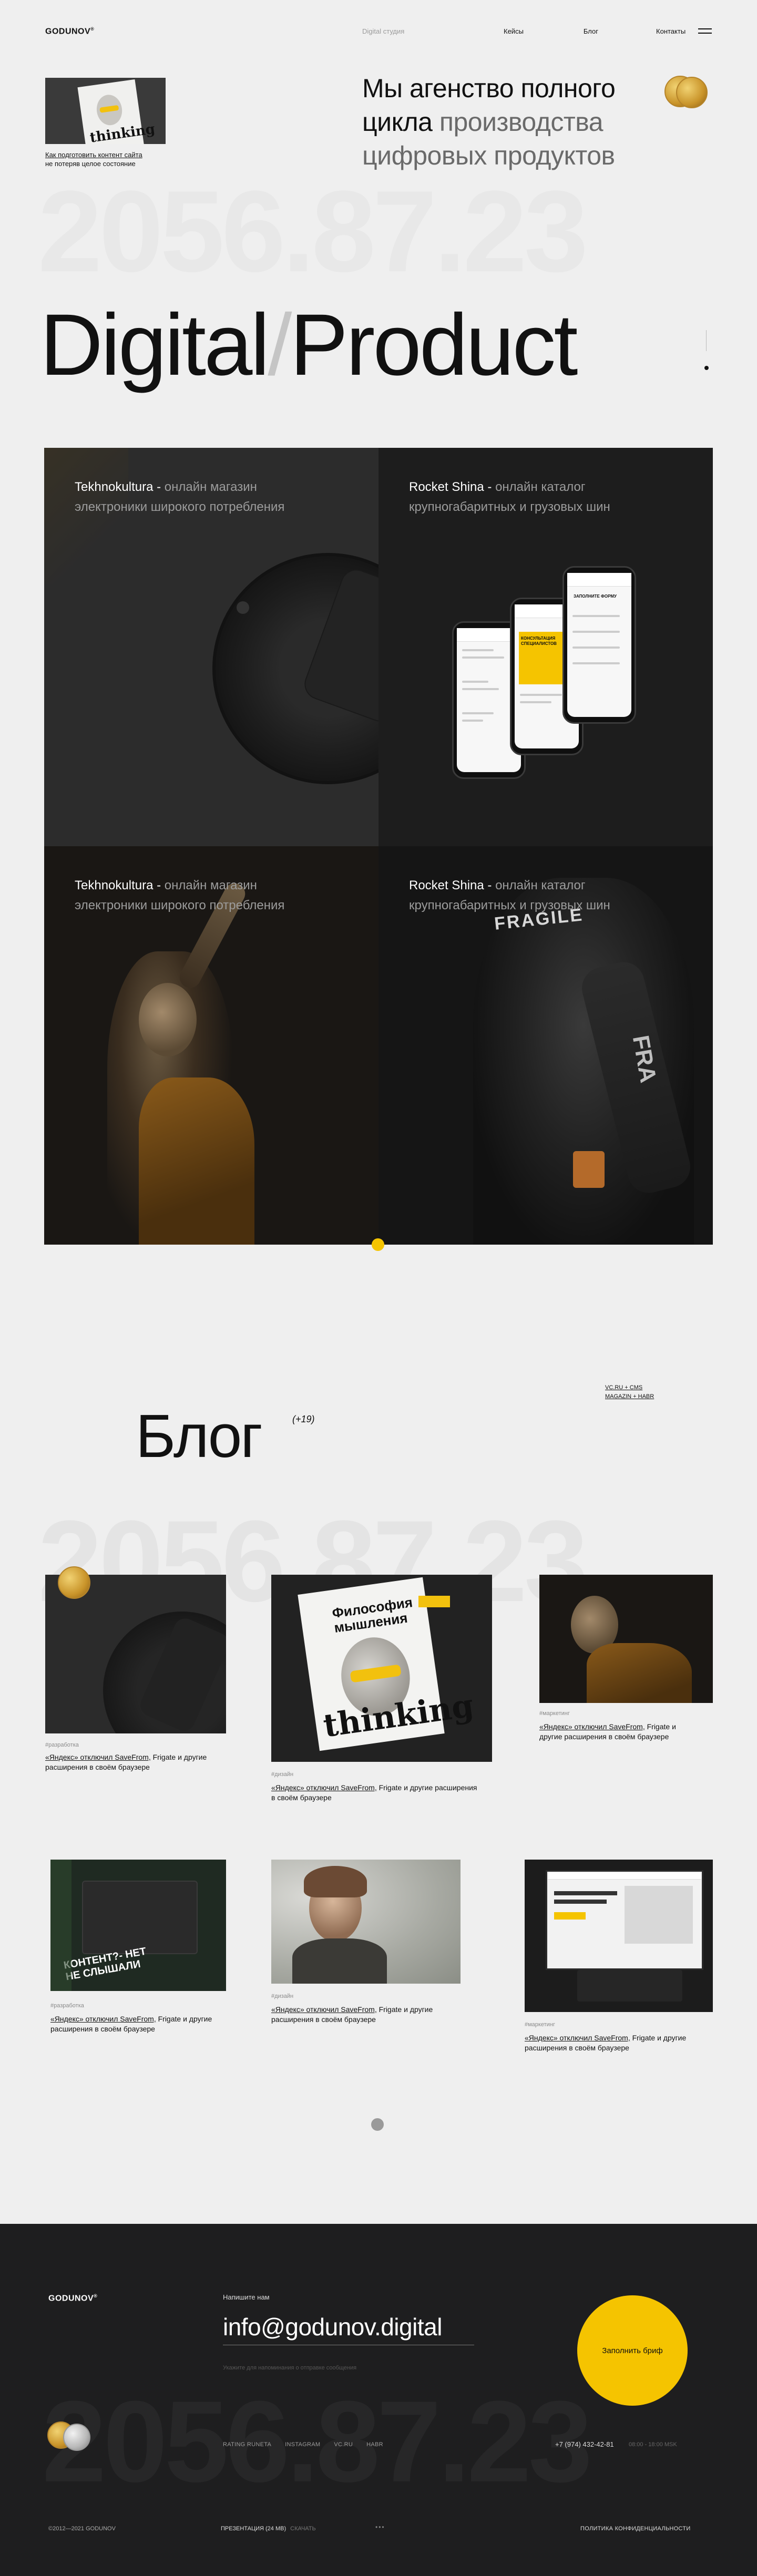 This screenshot has height=2576, width=757. What do you see at coordinates (653, 2444) in the screenshot?
I see `footer-hours: 08:00 - 18:00 MSK` at bounding box center [653, 2444].